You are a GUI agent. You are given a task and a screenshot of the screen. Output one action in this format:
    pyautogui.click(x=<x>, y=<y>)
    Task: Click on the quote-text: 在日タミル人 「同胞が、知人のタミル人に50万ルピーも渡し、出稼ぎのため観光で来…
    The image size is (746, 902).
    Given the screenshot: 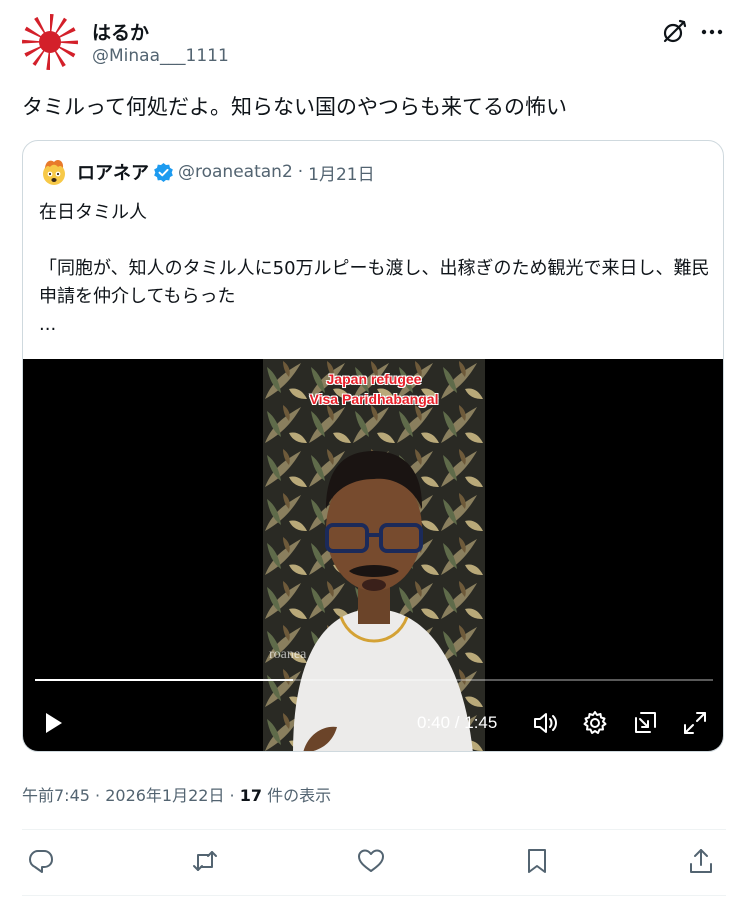 What is the action you would take?
    pyautogui.click(x=374, y=268)
    